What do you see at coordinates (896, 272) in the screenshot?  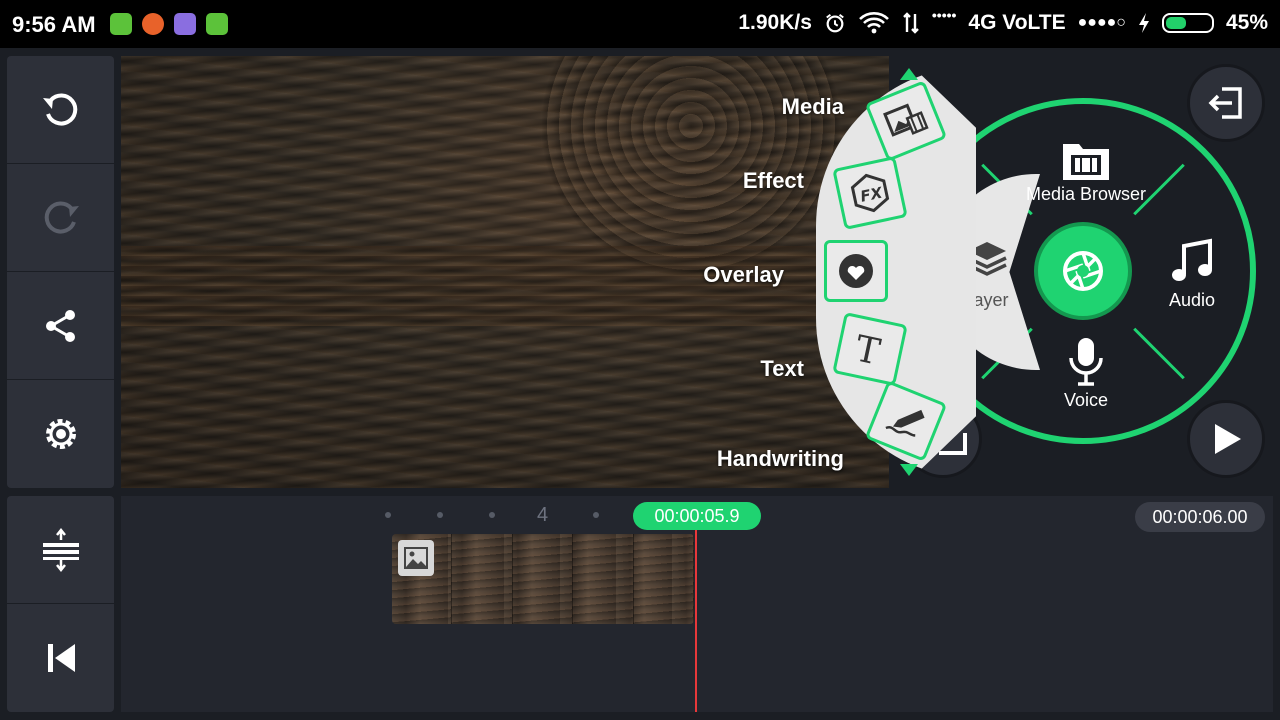 I see `add-layer-arc-menu: FX T` at bounding box center [896, 272].